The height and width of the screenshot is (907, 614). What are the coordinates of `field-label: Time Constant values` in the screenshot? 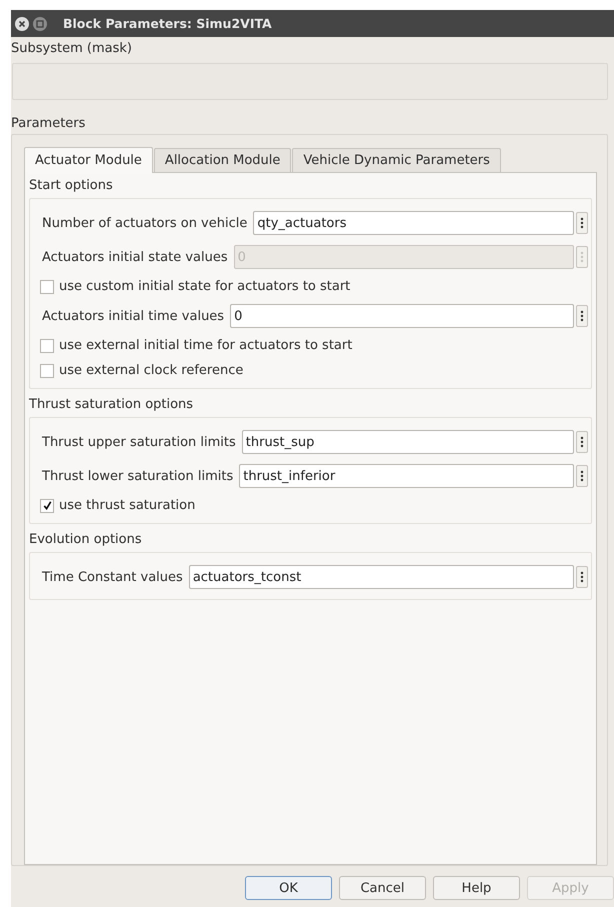 It's located at (112, 577).